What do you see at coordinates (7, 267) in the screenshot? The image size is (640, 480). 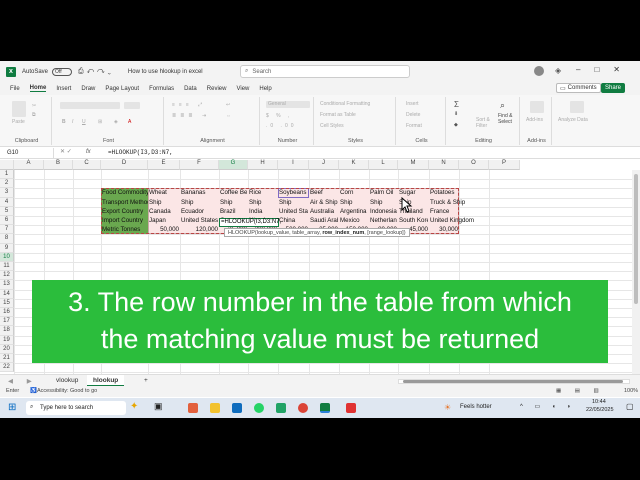 I see `row-header-11: 11` at bounding box center [7, 267].